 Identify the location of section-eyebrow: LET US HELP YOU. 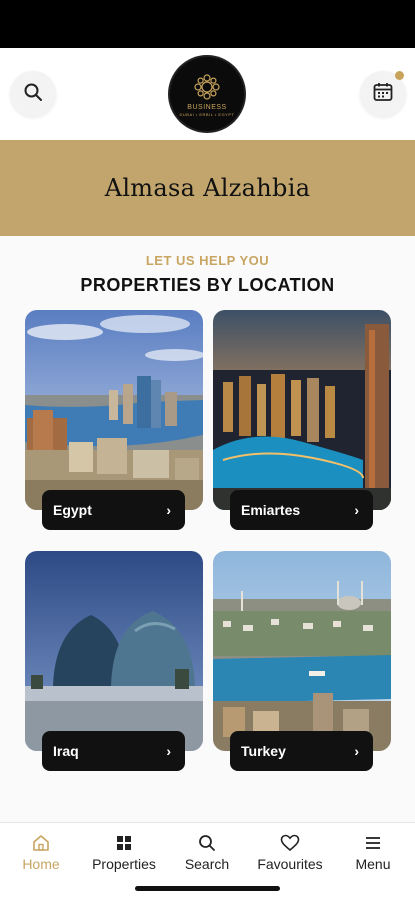
(207, 260).